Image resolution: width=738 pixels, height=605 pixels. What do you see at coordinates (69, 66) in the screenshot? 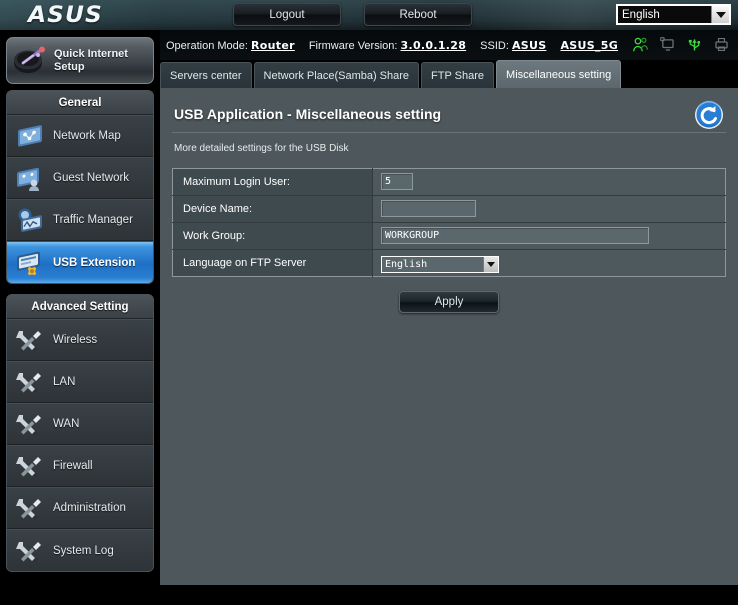
I see `quick-setup-line2: Setup` at bounding box center [69, 66].